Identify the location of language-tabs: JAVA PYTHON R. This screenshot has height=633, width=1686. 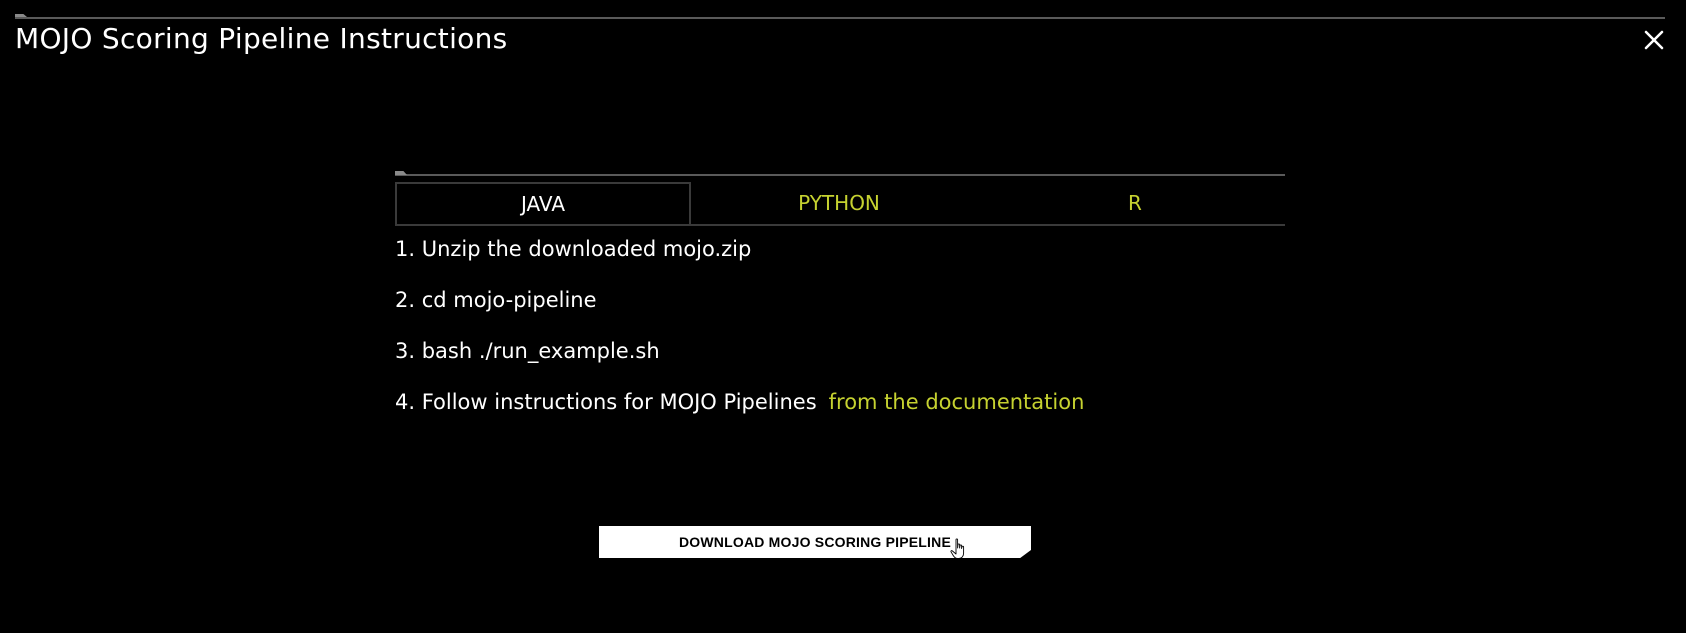
(840, 204).